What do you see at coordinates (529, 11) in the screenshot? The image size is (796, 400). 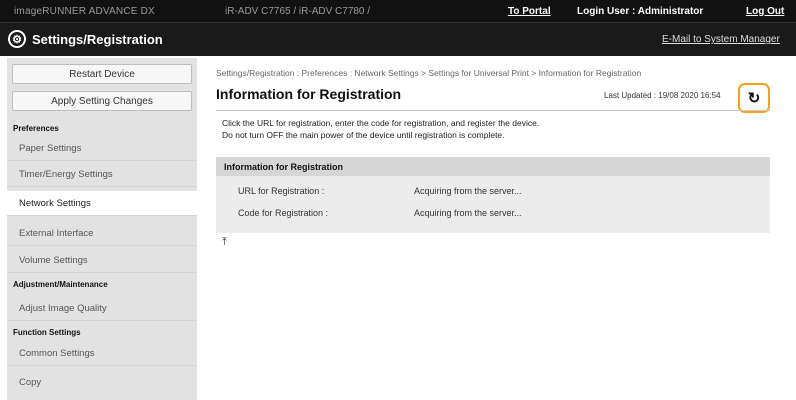 I see `to-portal-link: To Portal` at bounding box center [529, 11].